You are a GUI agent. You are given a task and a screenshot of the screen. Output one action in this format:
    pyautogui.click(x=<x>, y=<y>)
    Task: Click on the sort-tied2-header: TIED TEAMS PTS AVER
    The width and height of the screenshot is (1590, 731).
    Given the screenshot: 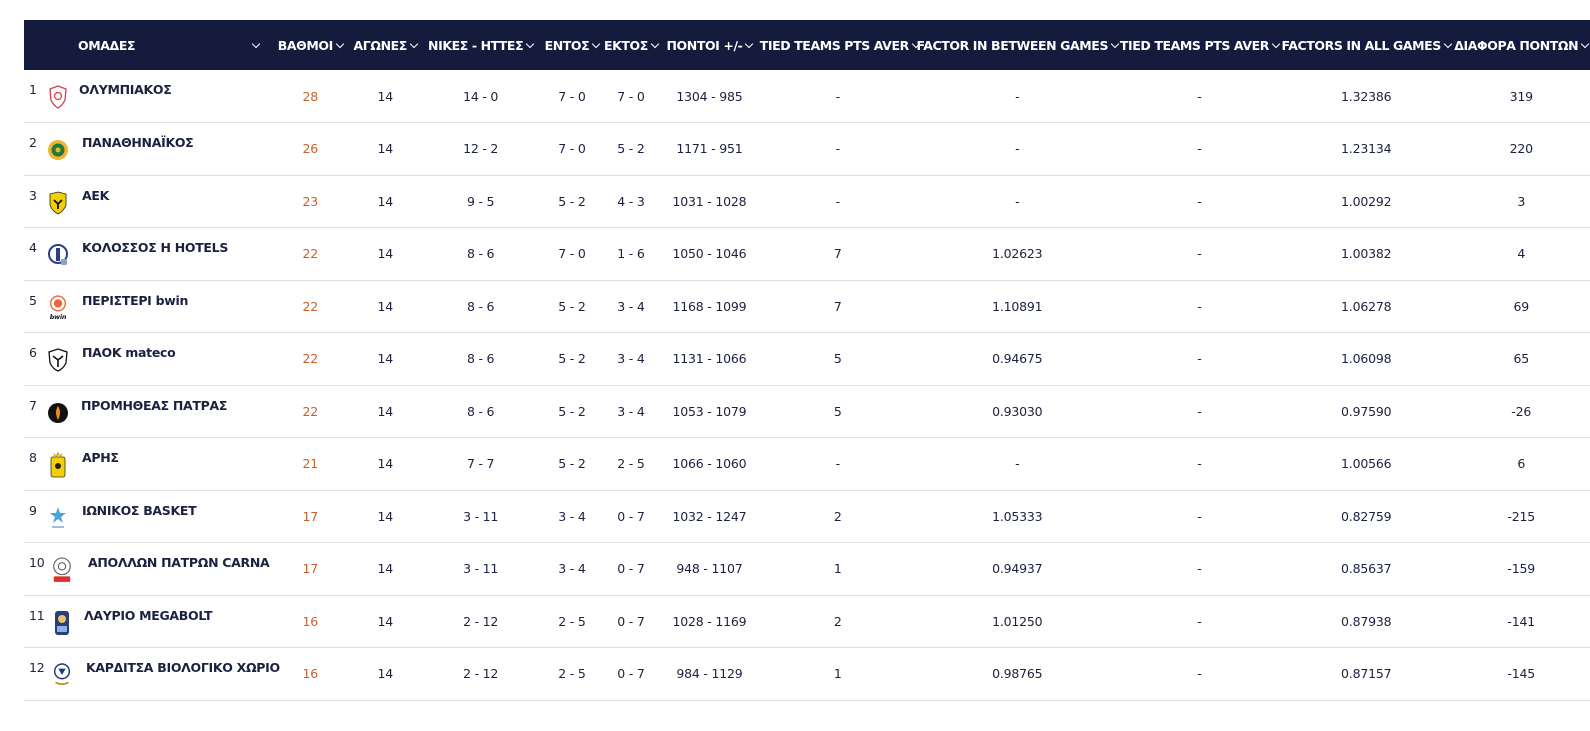 What is the action you would take?
    pyautogui.click(x=1200, y=45)
    